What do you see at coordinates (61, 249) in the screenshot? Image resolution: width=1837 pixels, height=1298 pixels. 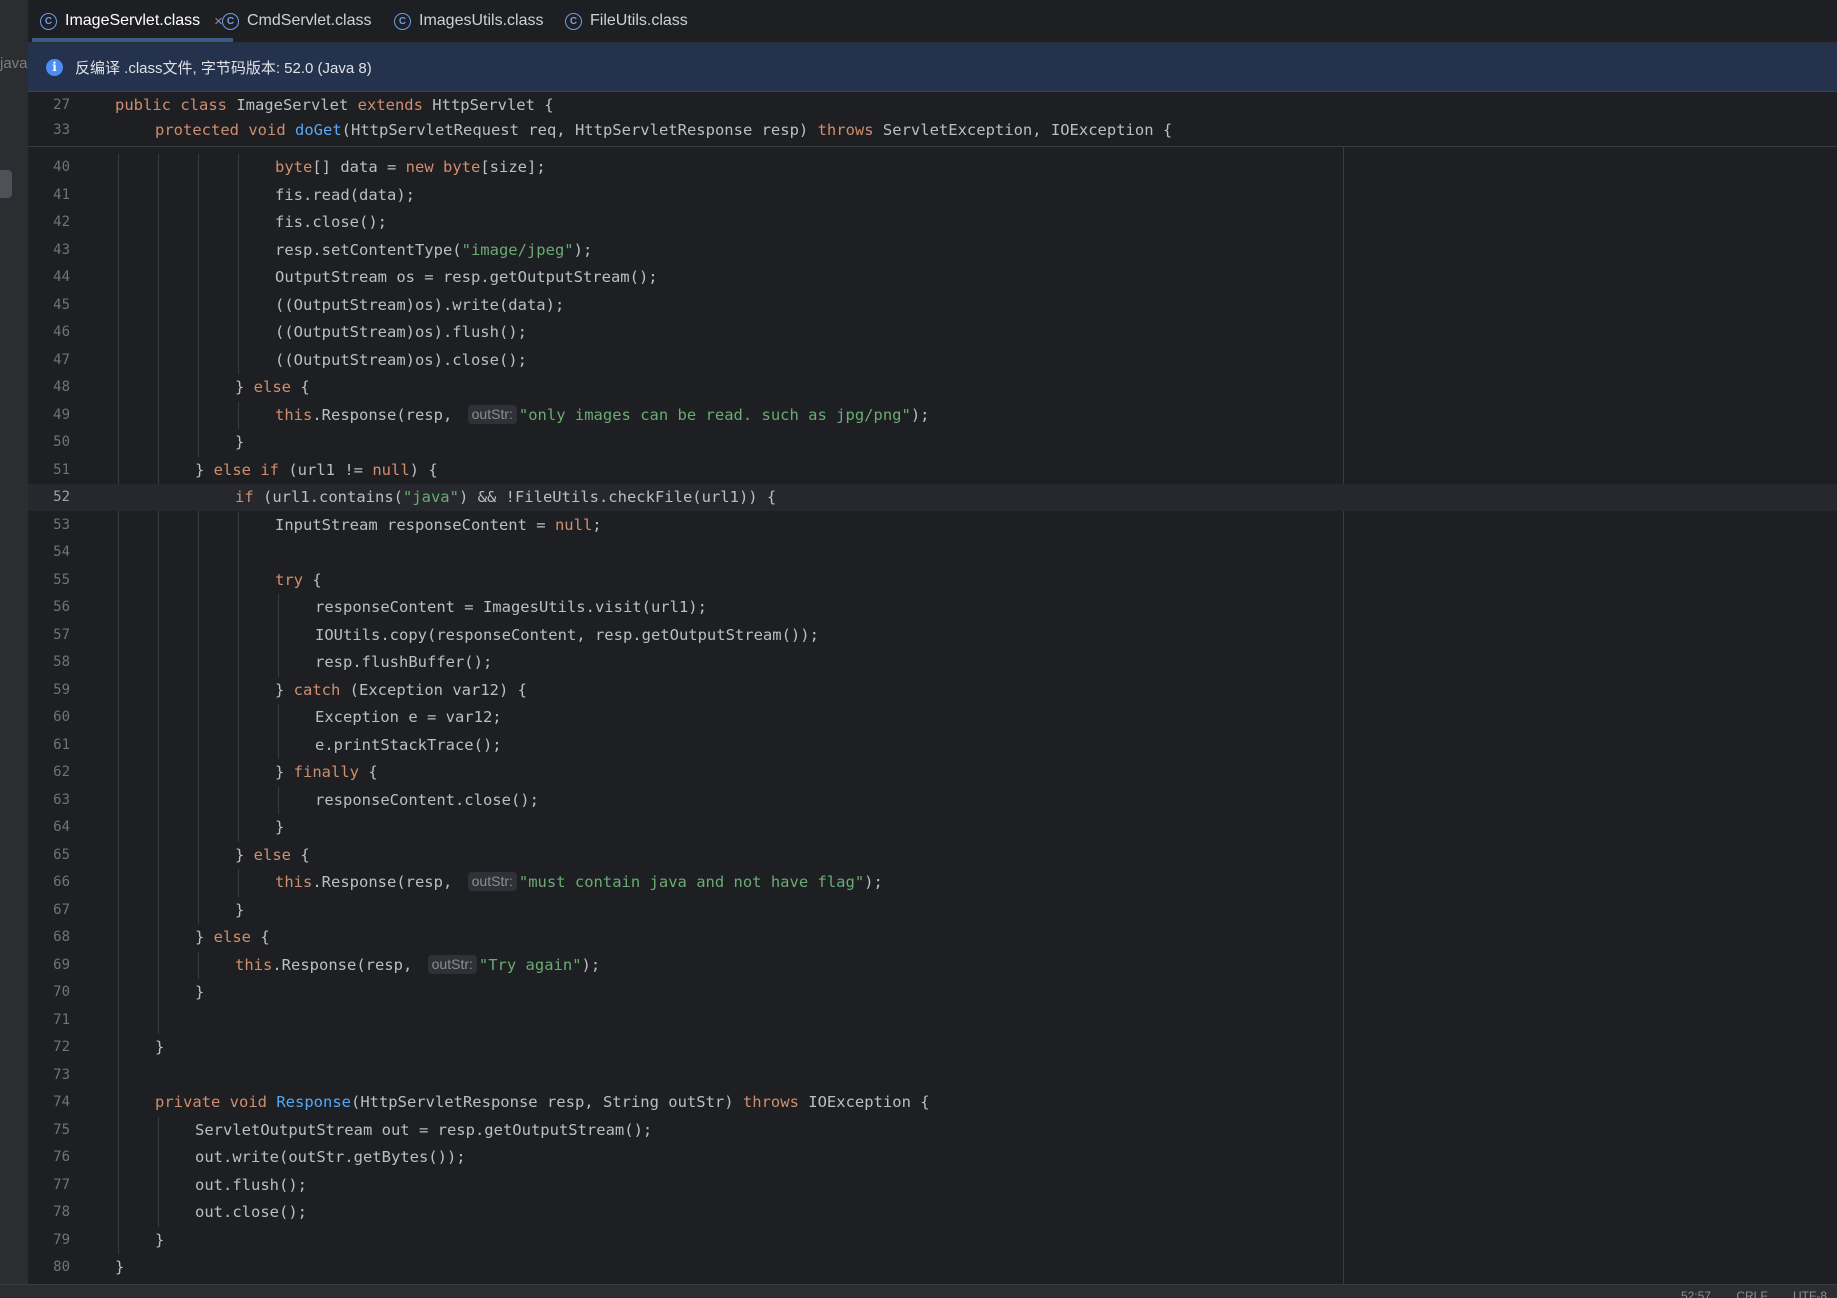 I see `line-number: 43` at bounding box center [61, 249].